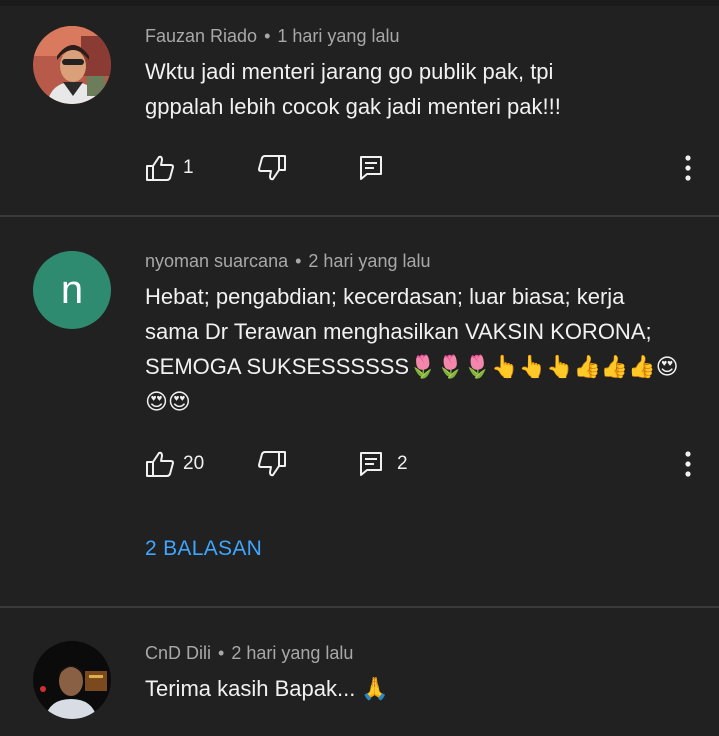 Image resolution: width=719 pixels, height=736 pixels. Describe the element at coordinates (383, 464) in the screenshot. I see `reply-button: 2` at that location.